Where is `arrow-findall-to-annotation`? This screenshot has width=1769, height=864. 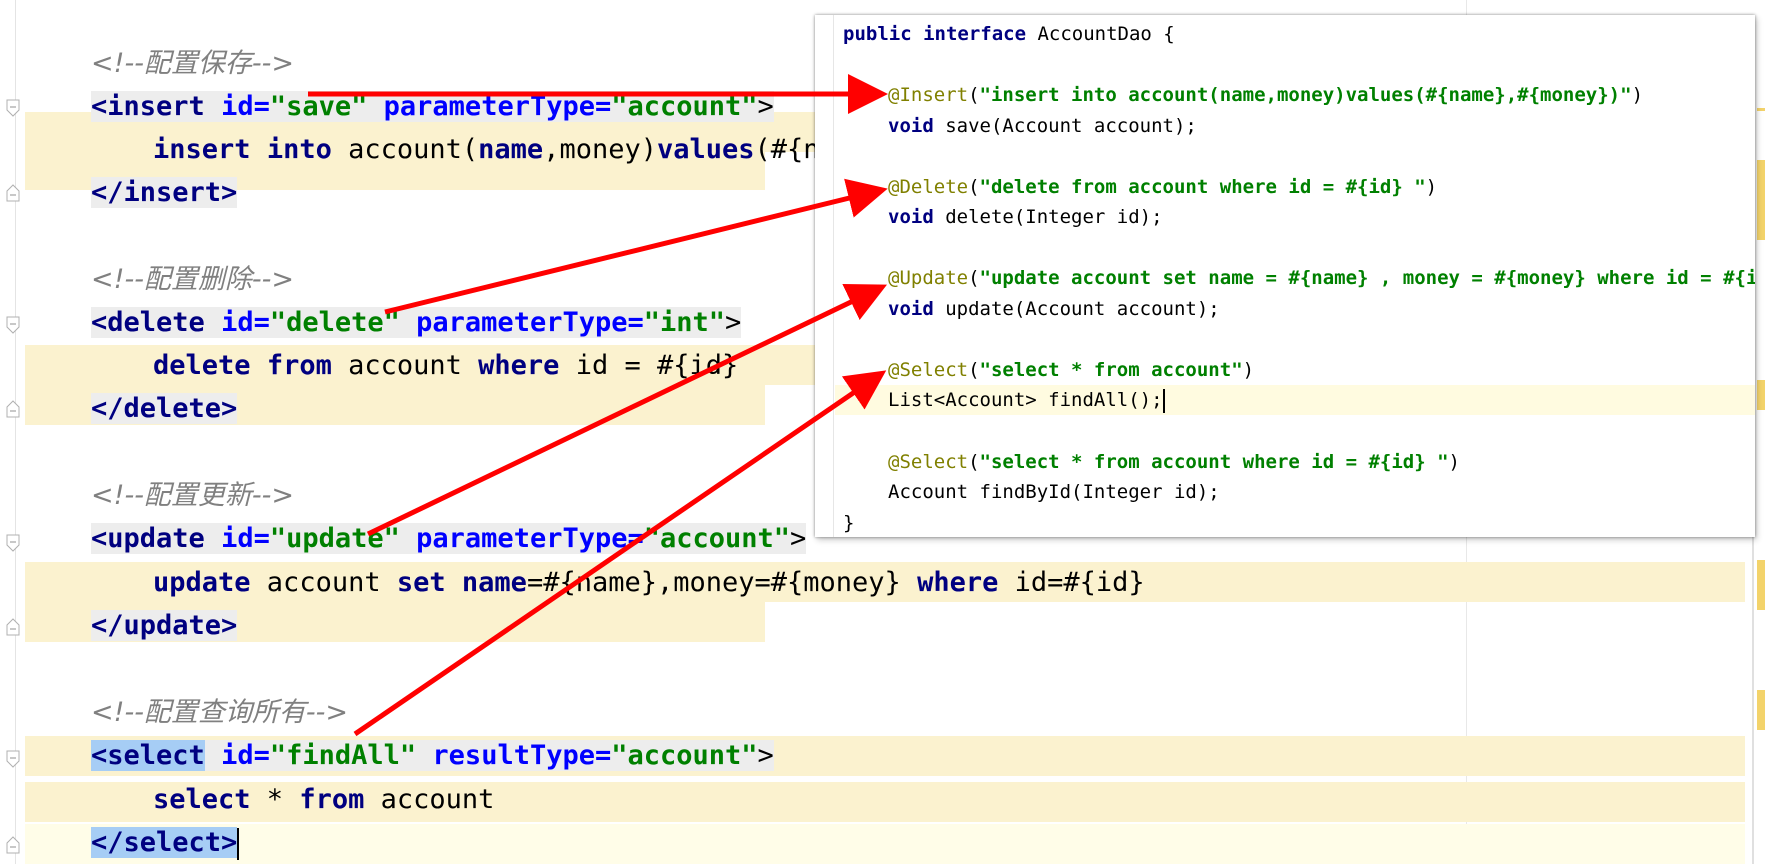 arrow-findall-to-annotation is located at coordinates (620, 553).